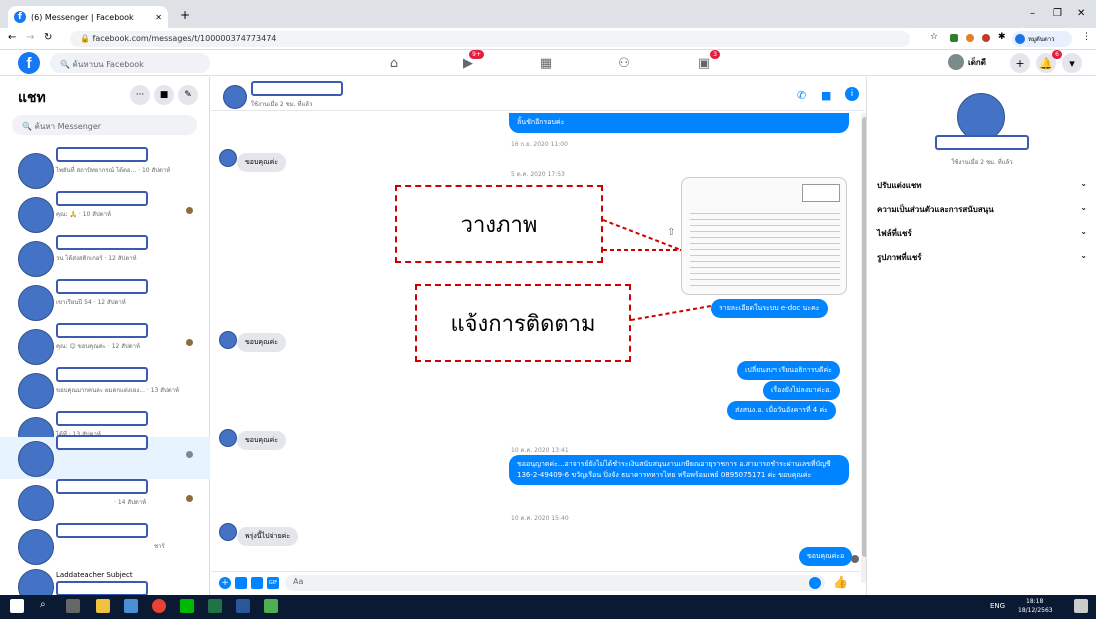 This screenshot has width=1096, height=619. What do you see at coordinates (110, 502) in the screenshot?
I see `chat-list-item: · 14 สัปดาห์` at bounding box center [110, 502].